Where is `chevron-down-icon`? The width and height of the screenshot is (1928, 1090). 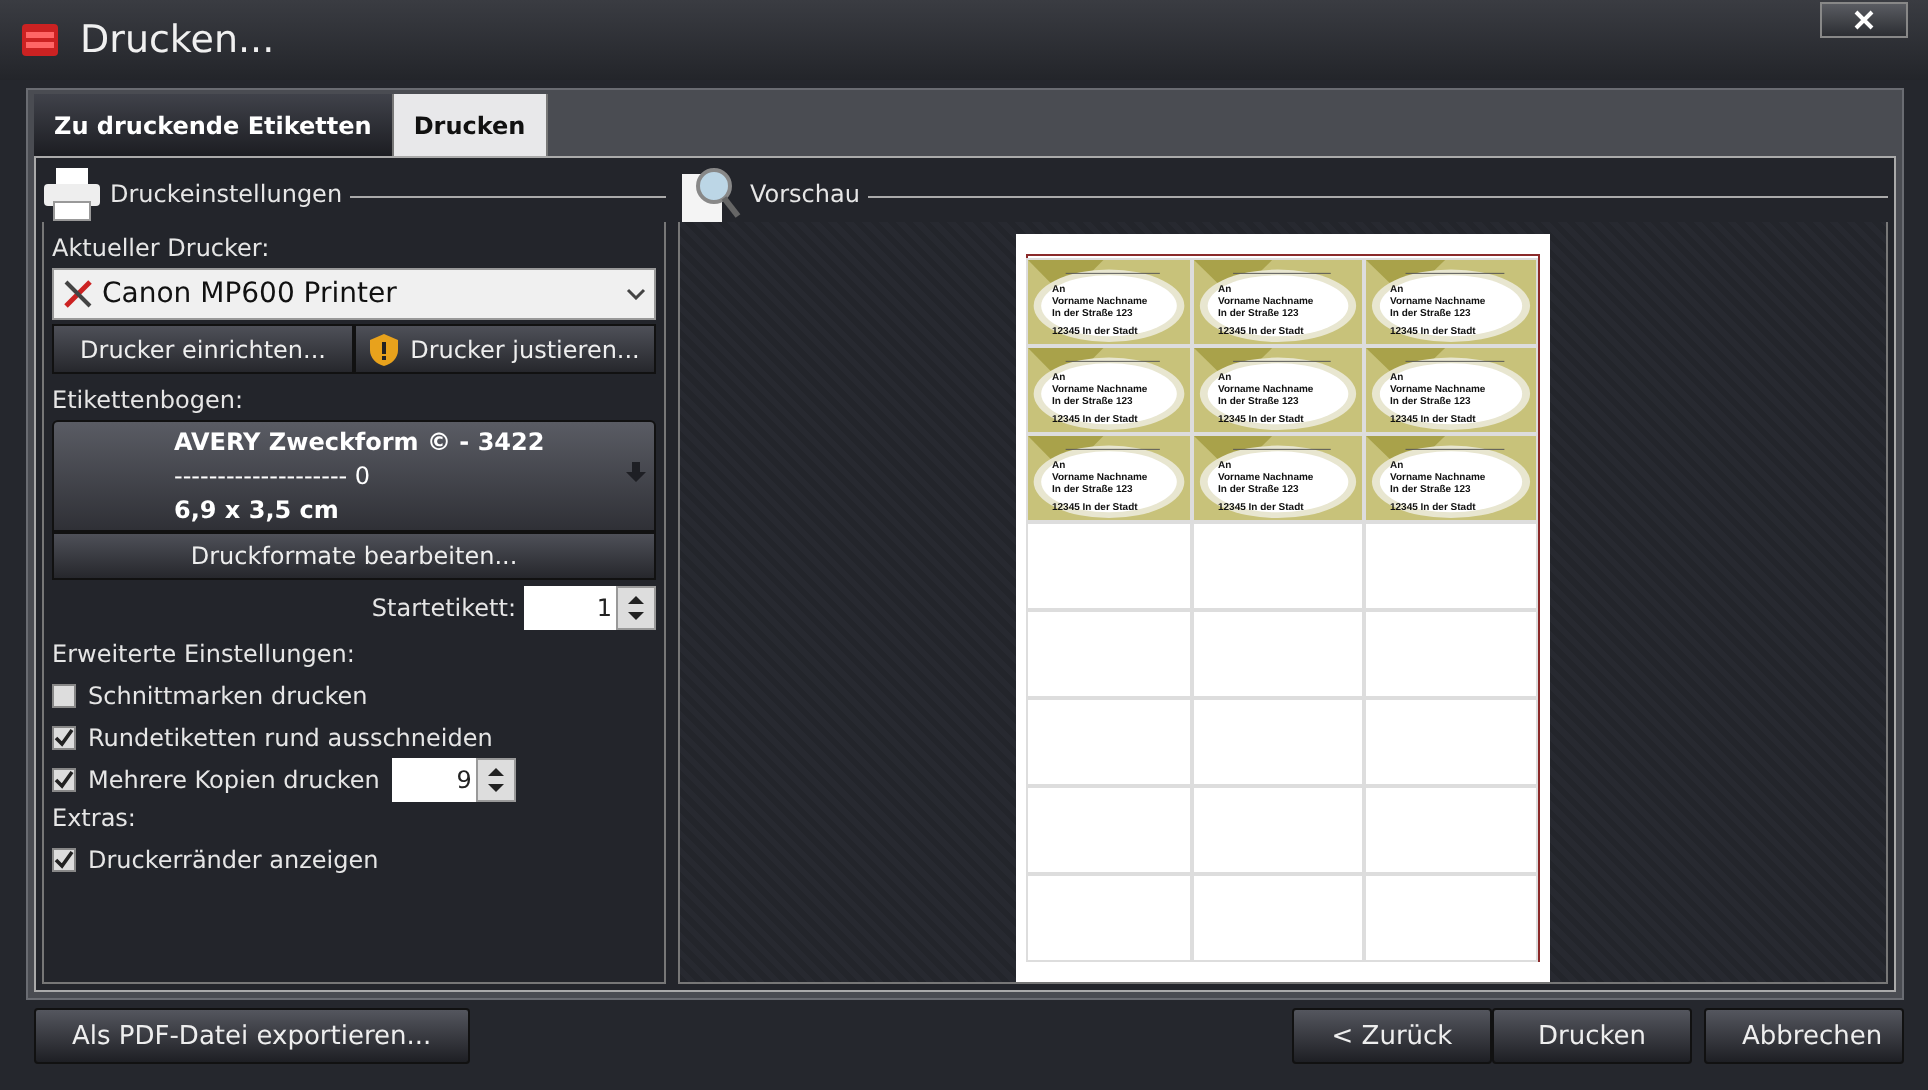 chevron-down-icon is located at coordinates (636, 294).